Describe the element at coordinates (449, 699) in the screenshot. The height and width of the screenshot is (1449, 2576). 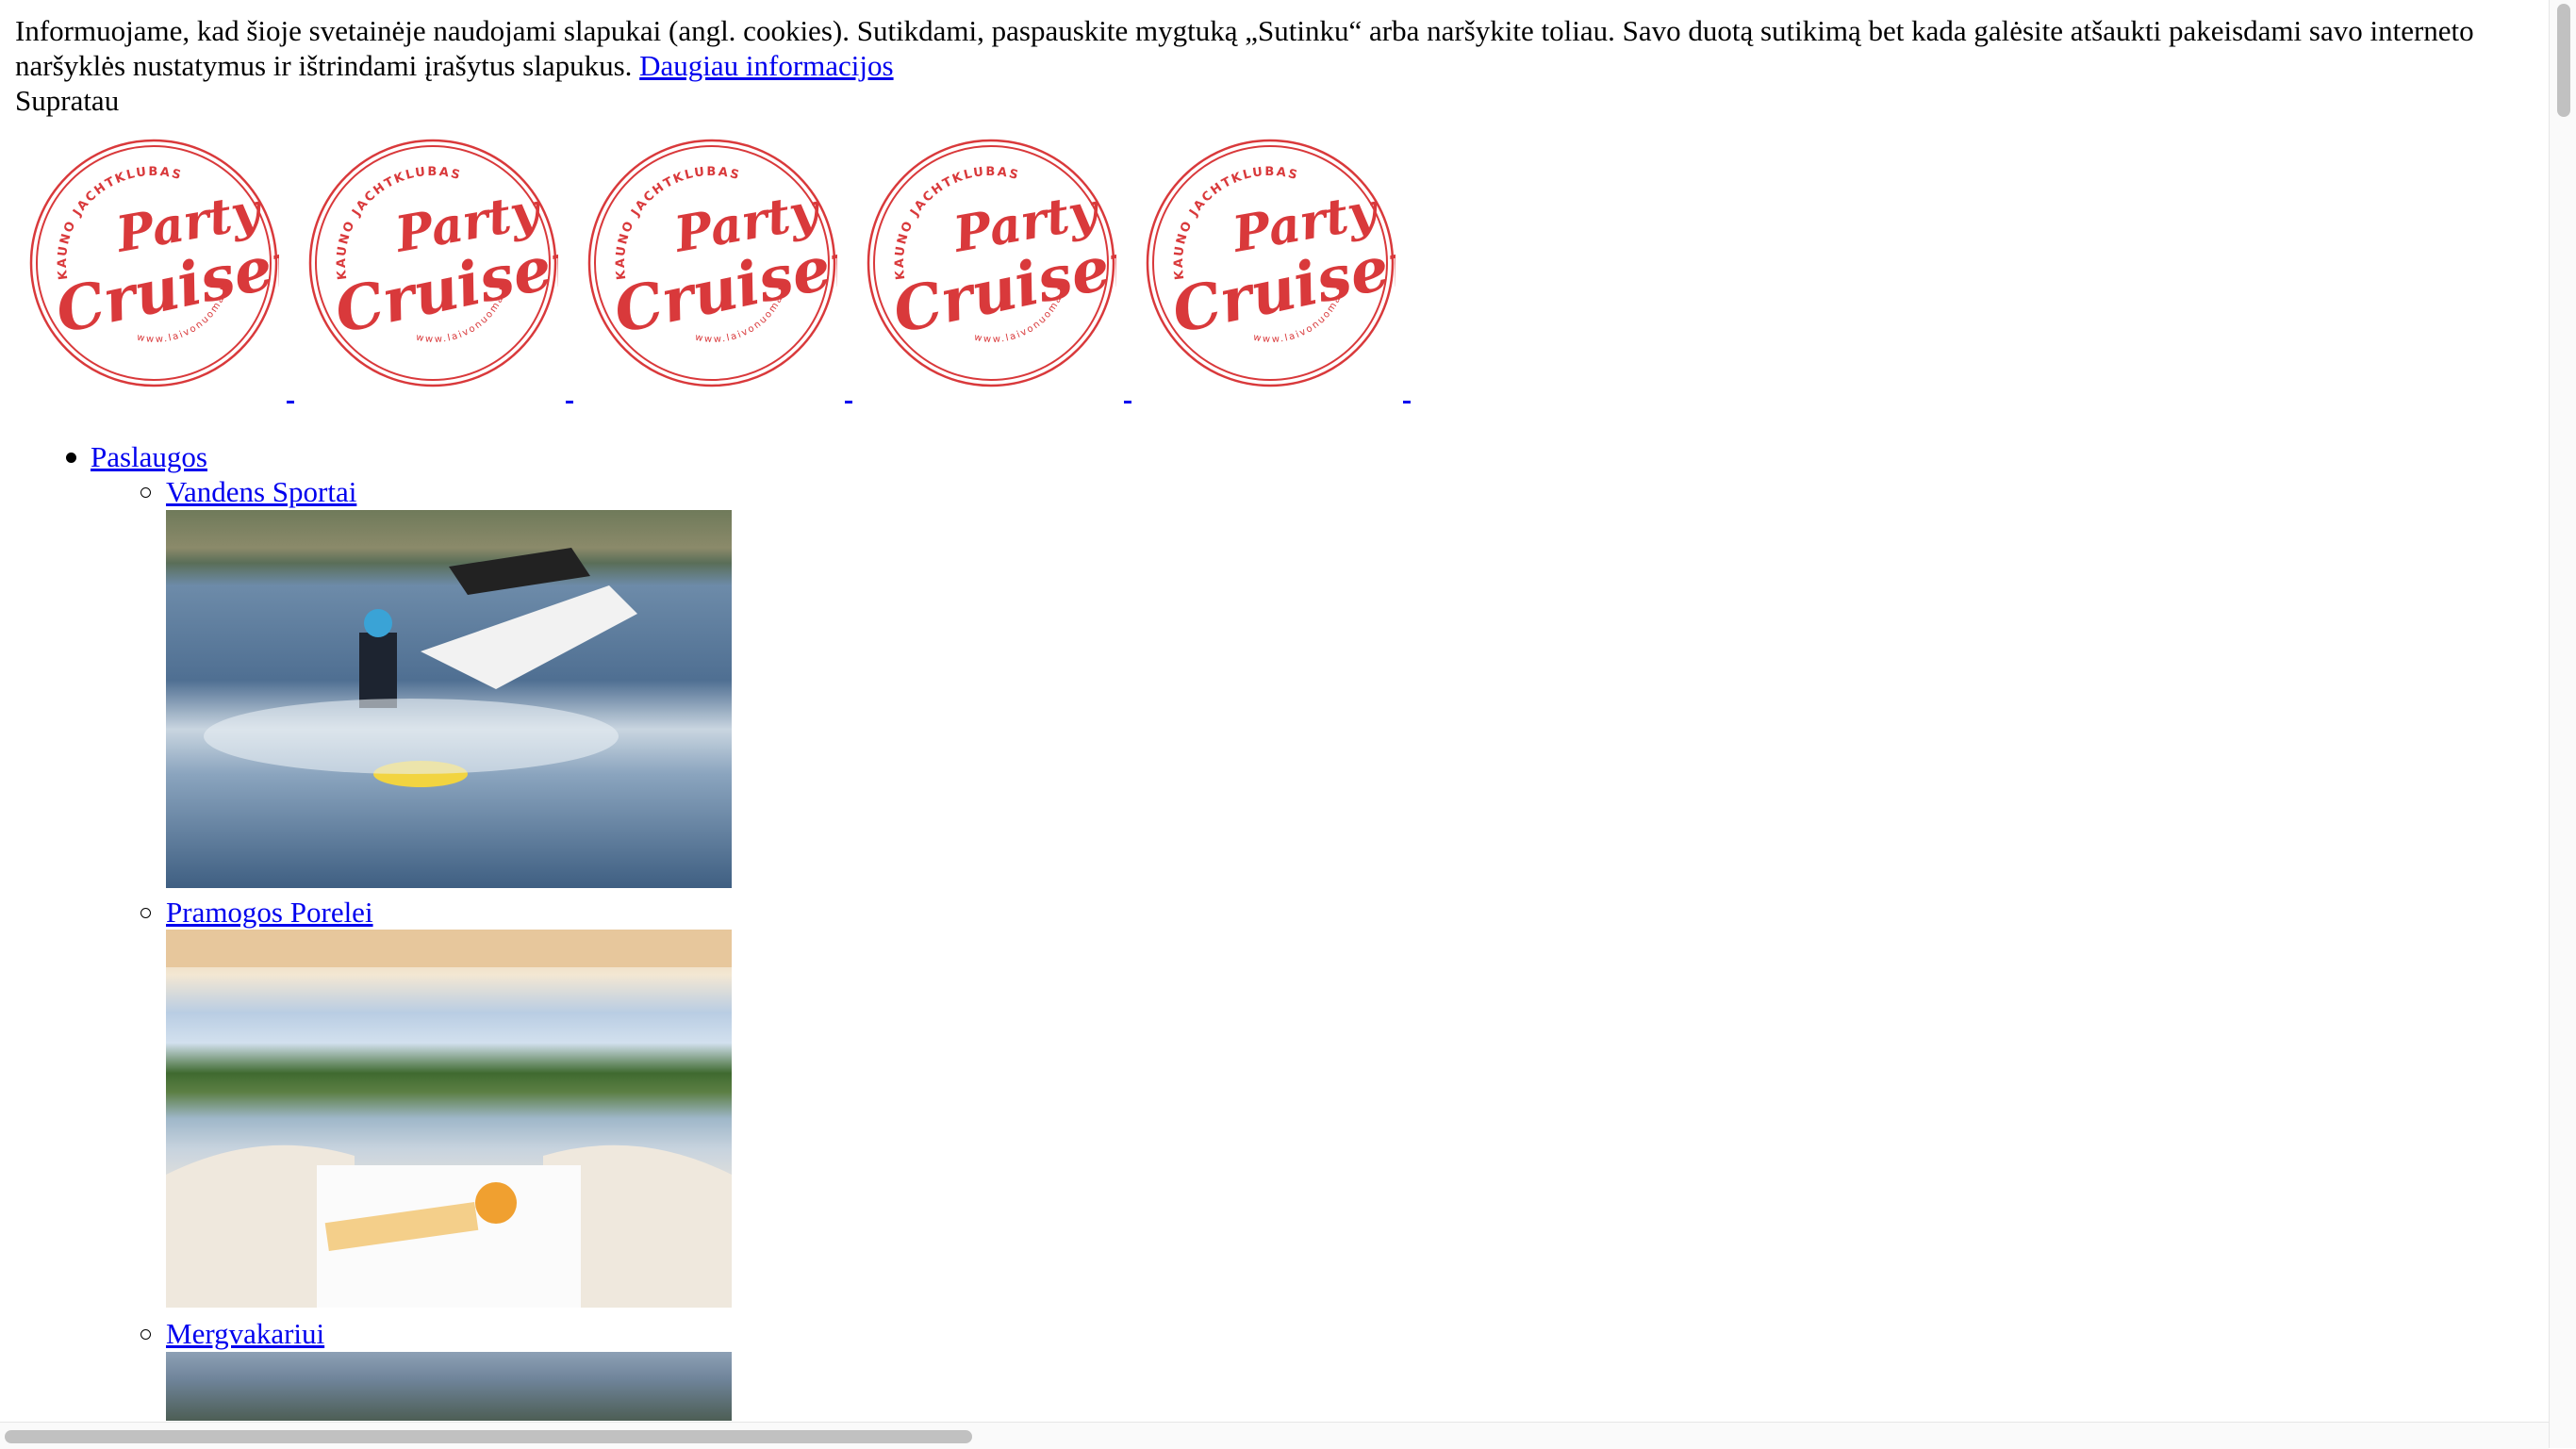
I see `wakeboard-photo` at that location.